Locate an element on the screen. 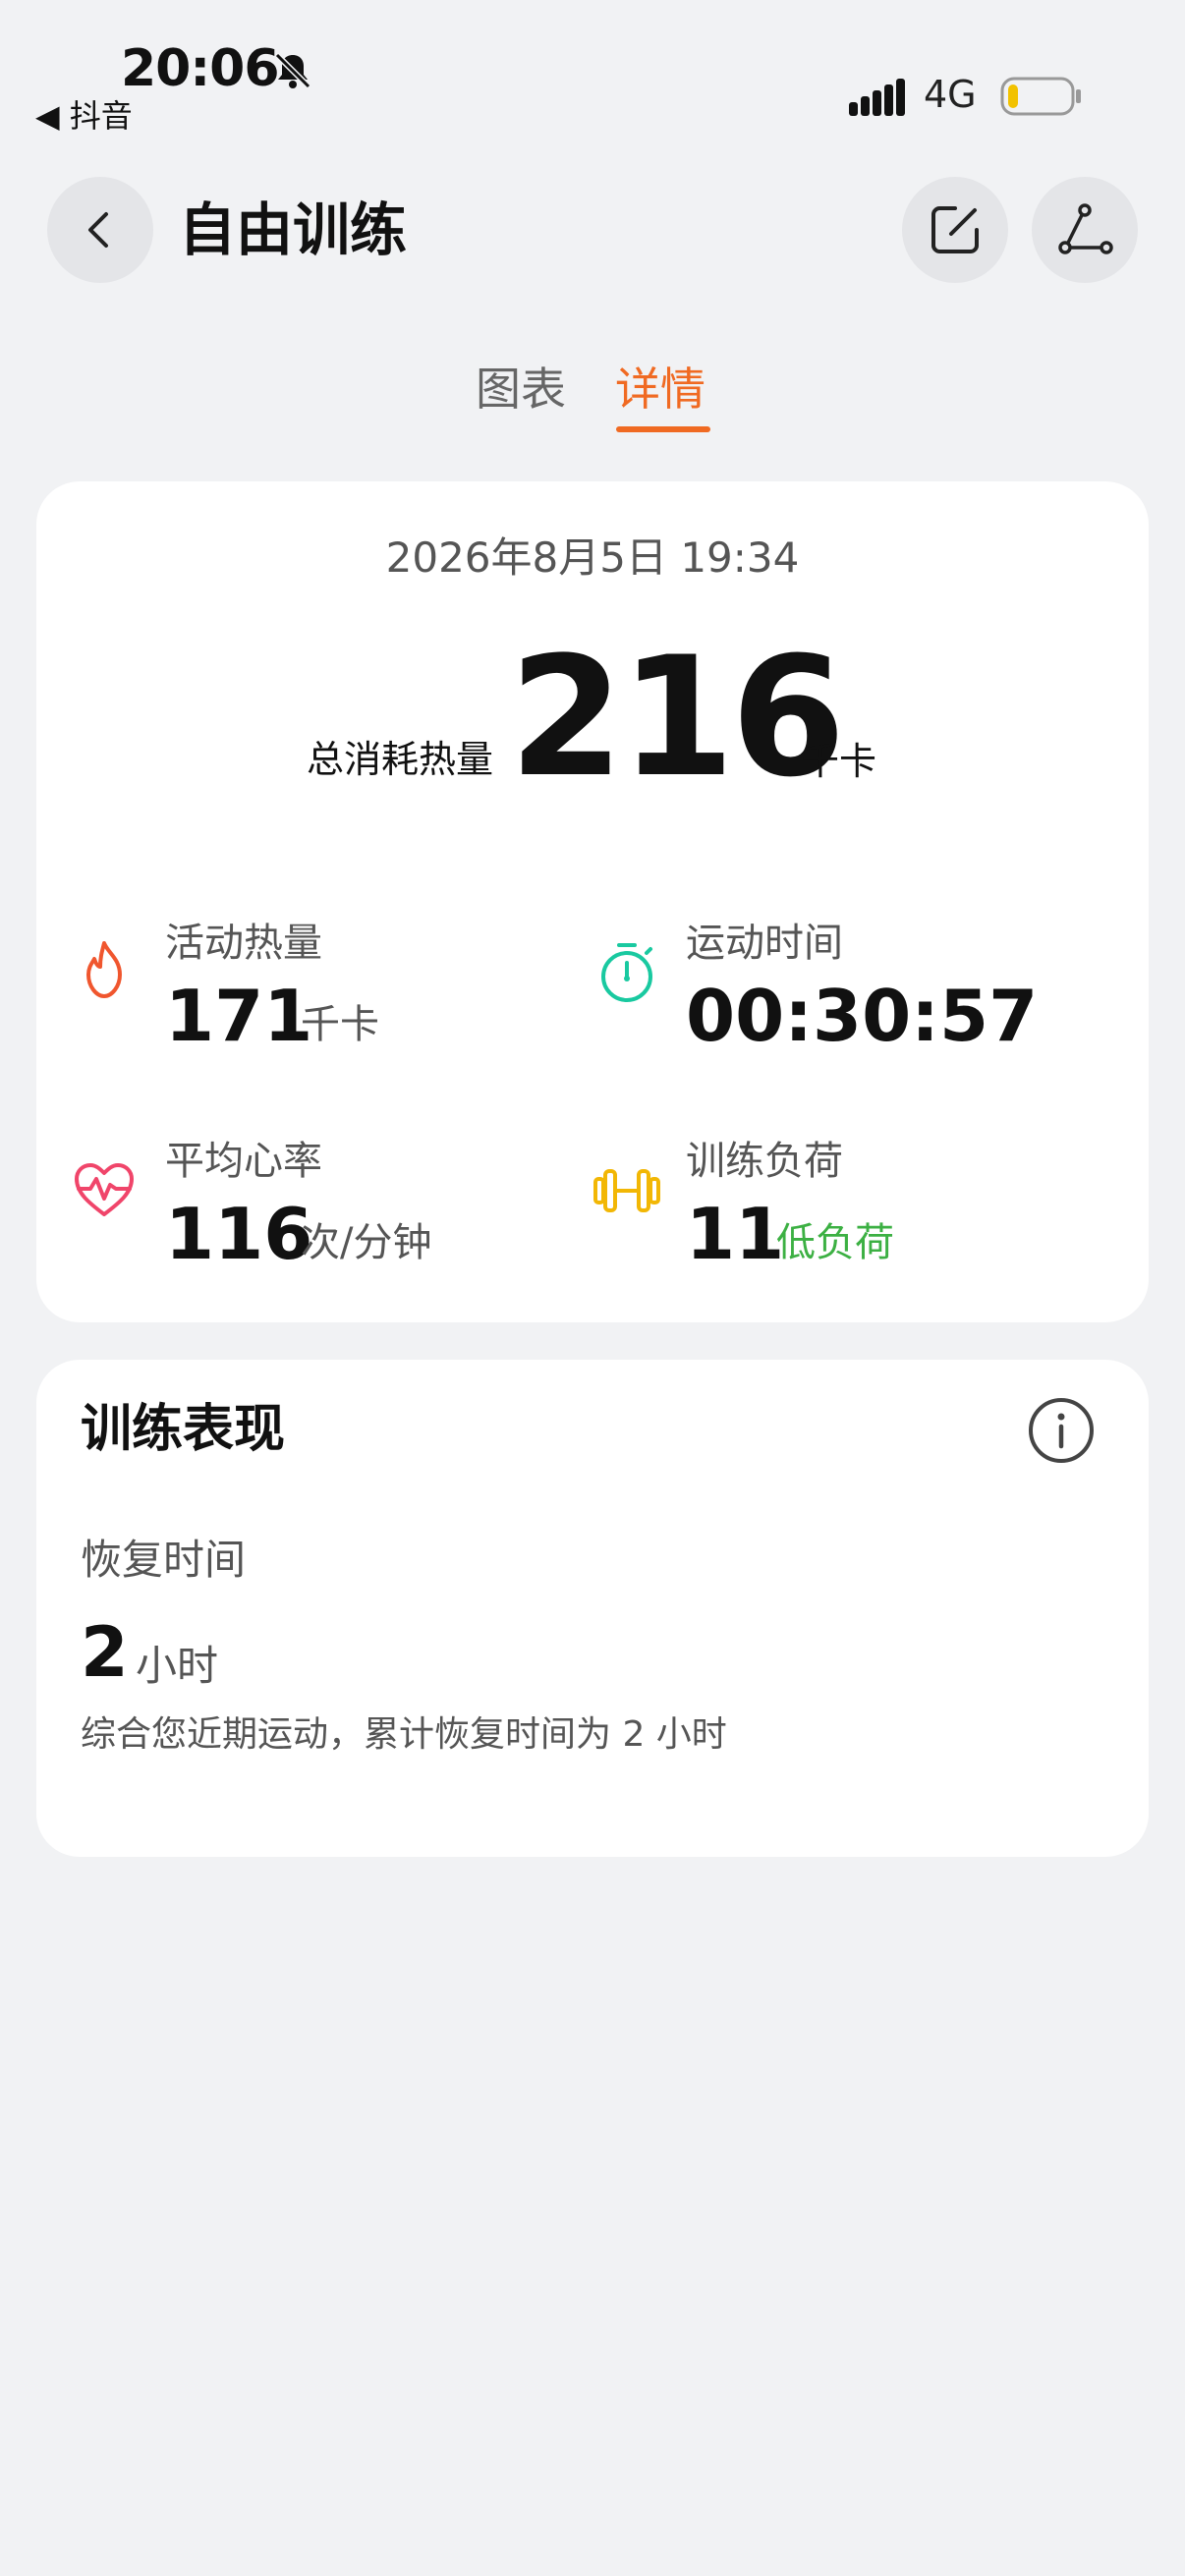 Image resolution: width=1185 pixels, height=2576 pixels. signal-icon is located at coordinates (877, 97).